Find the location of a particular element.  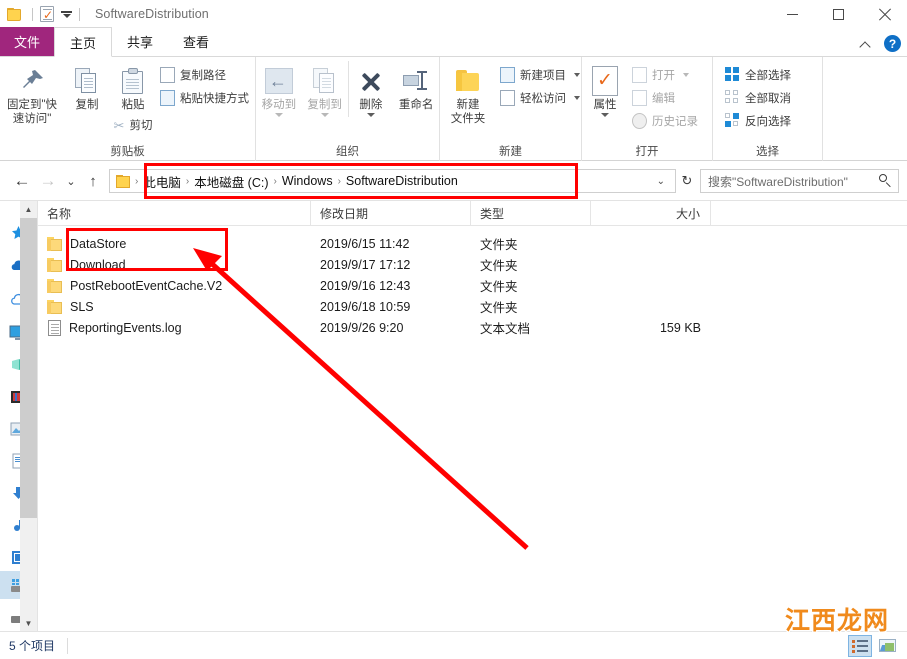

up-arrow-icon: ↑ is located at coordinates (93, 181).